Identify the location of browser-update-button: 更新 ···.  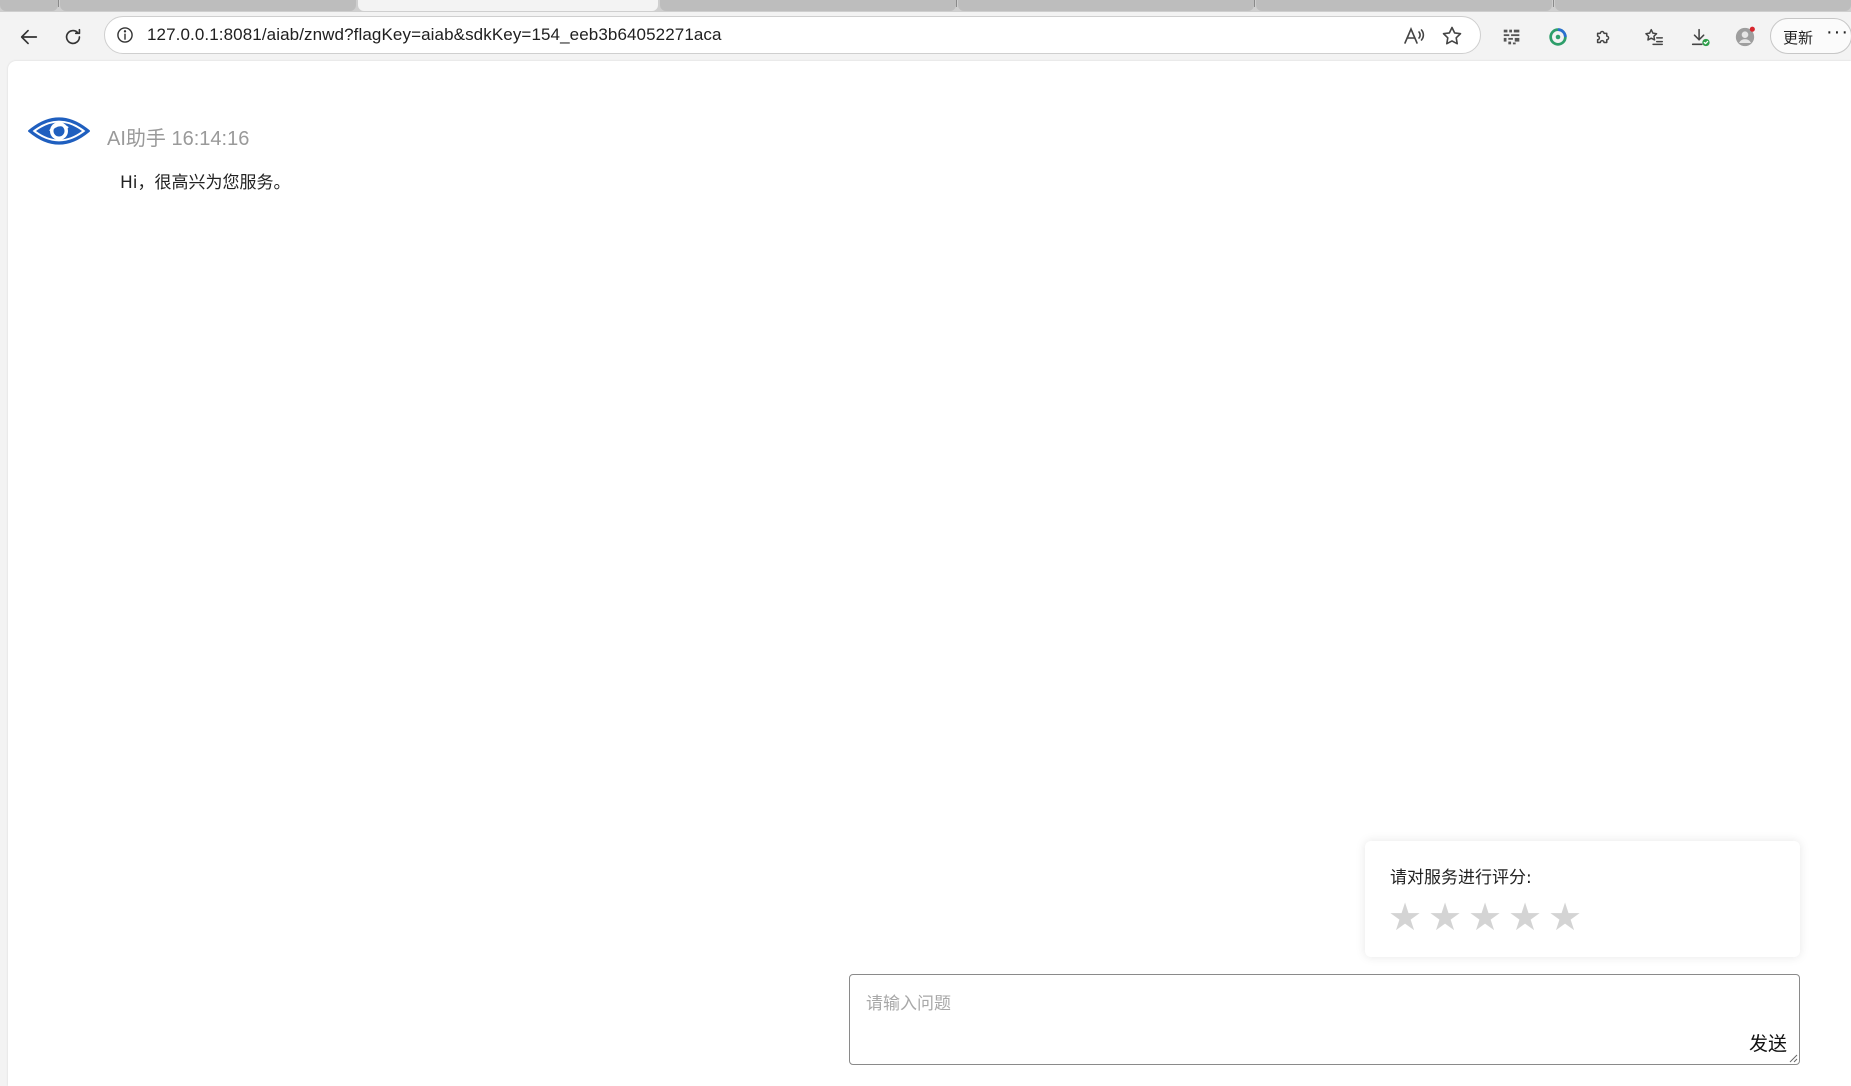
(1810, 36).